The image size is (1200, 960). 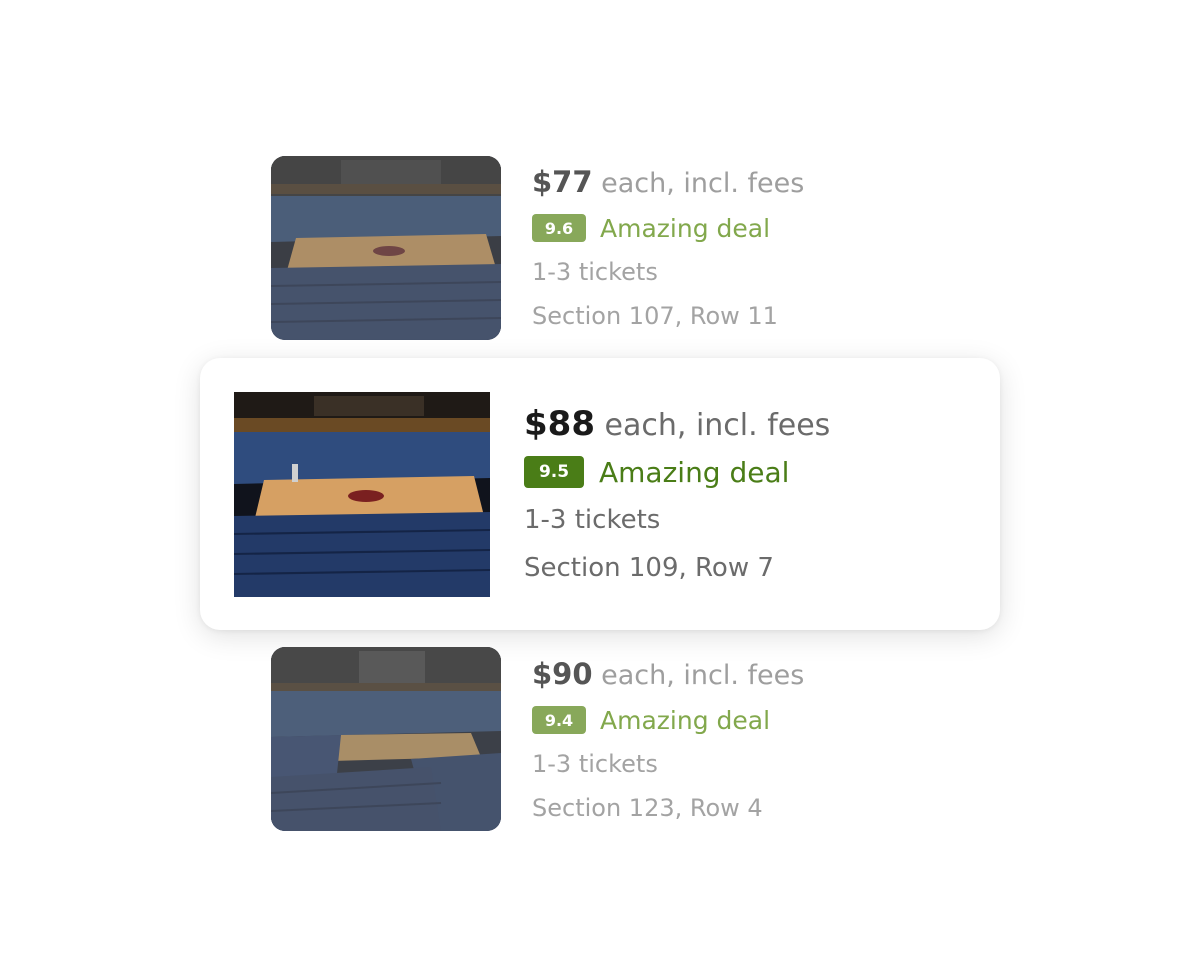 What do you see at coordinates (685, 720) in the screenshot?
I see `deal-label: Amazing deal` at bounding box center [685, 720].